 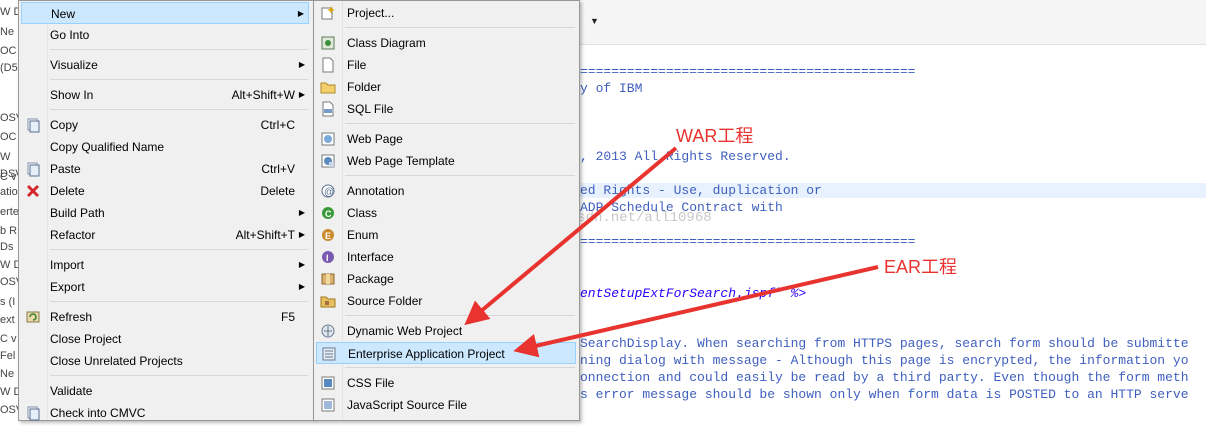 I want to click on ear-arrow, so click(x=696, y=311).